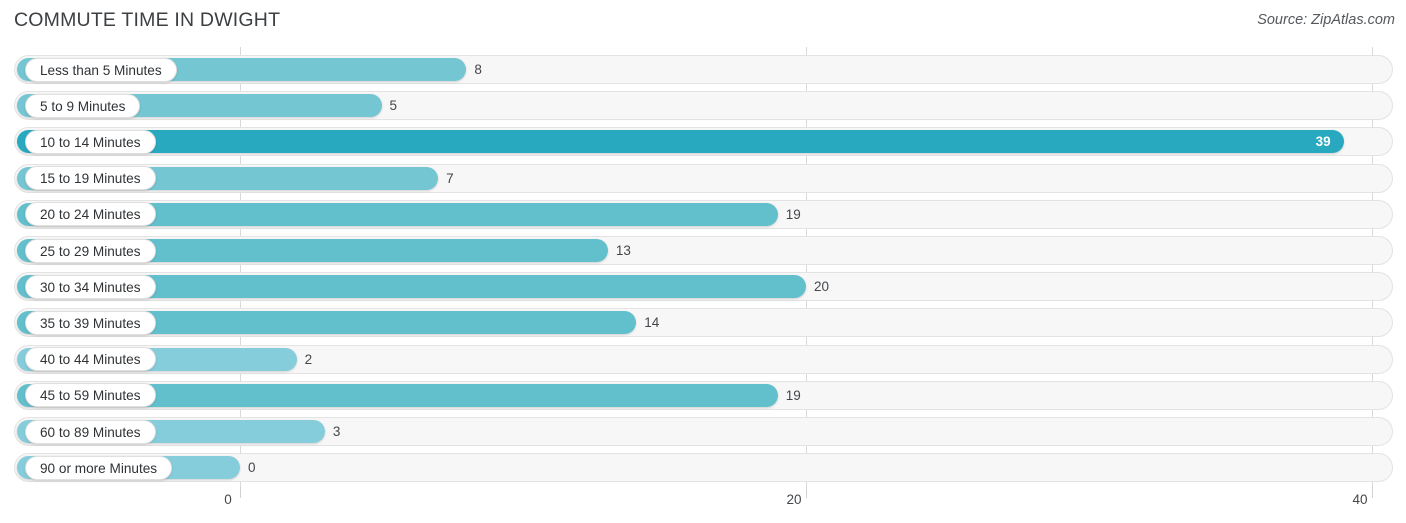 The image size is (1406, 523). I want to click on bar-value-label: 8, so click(478, 69).